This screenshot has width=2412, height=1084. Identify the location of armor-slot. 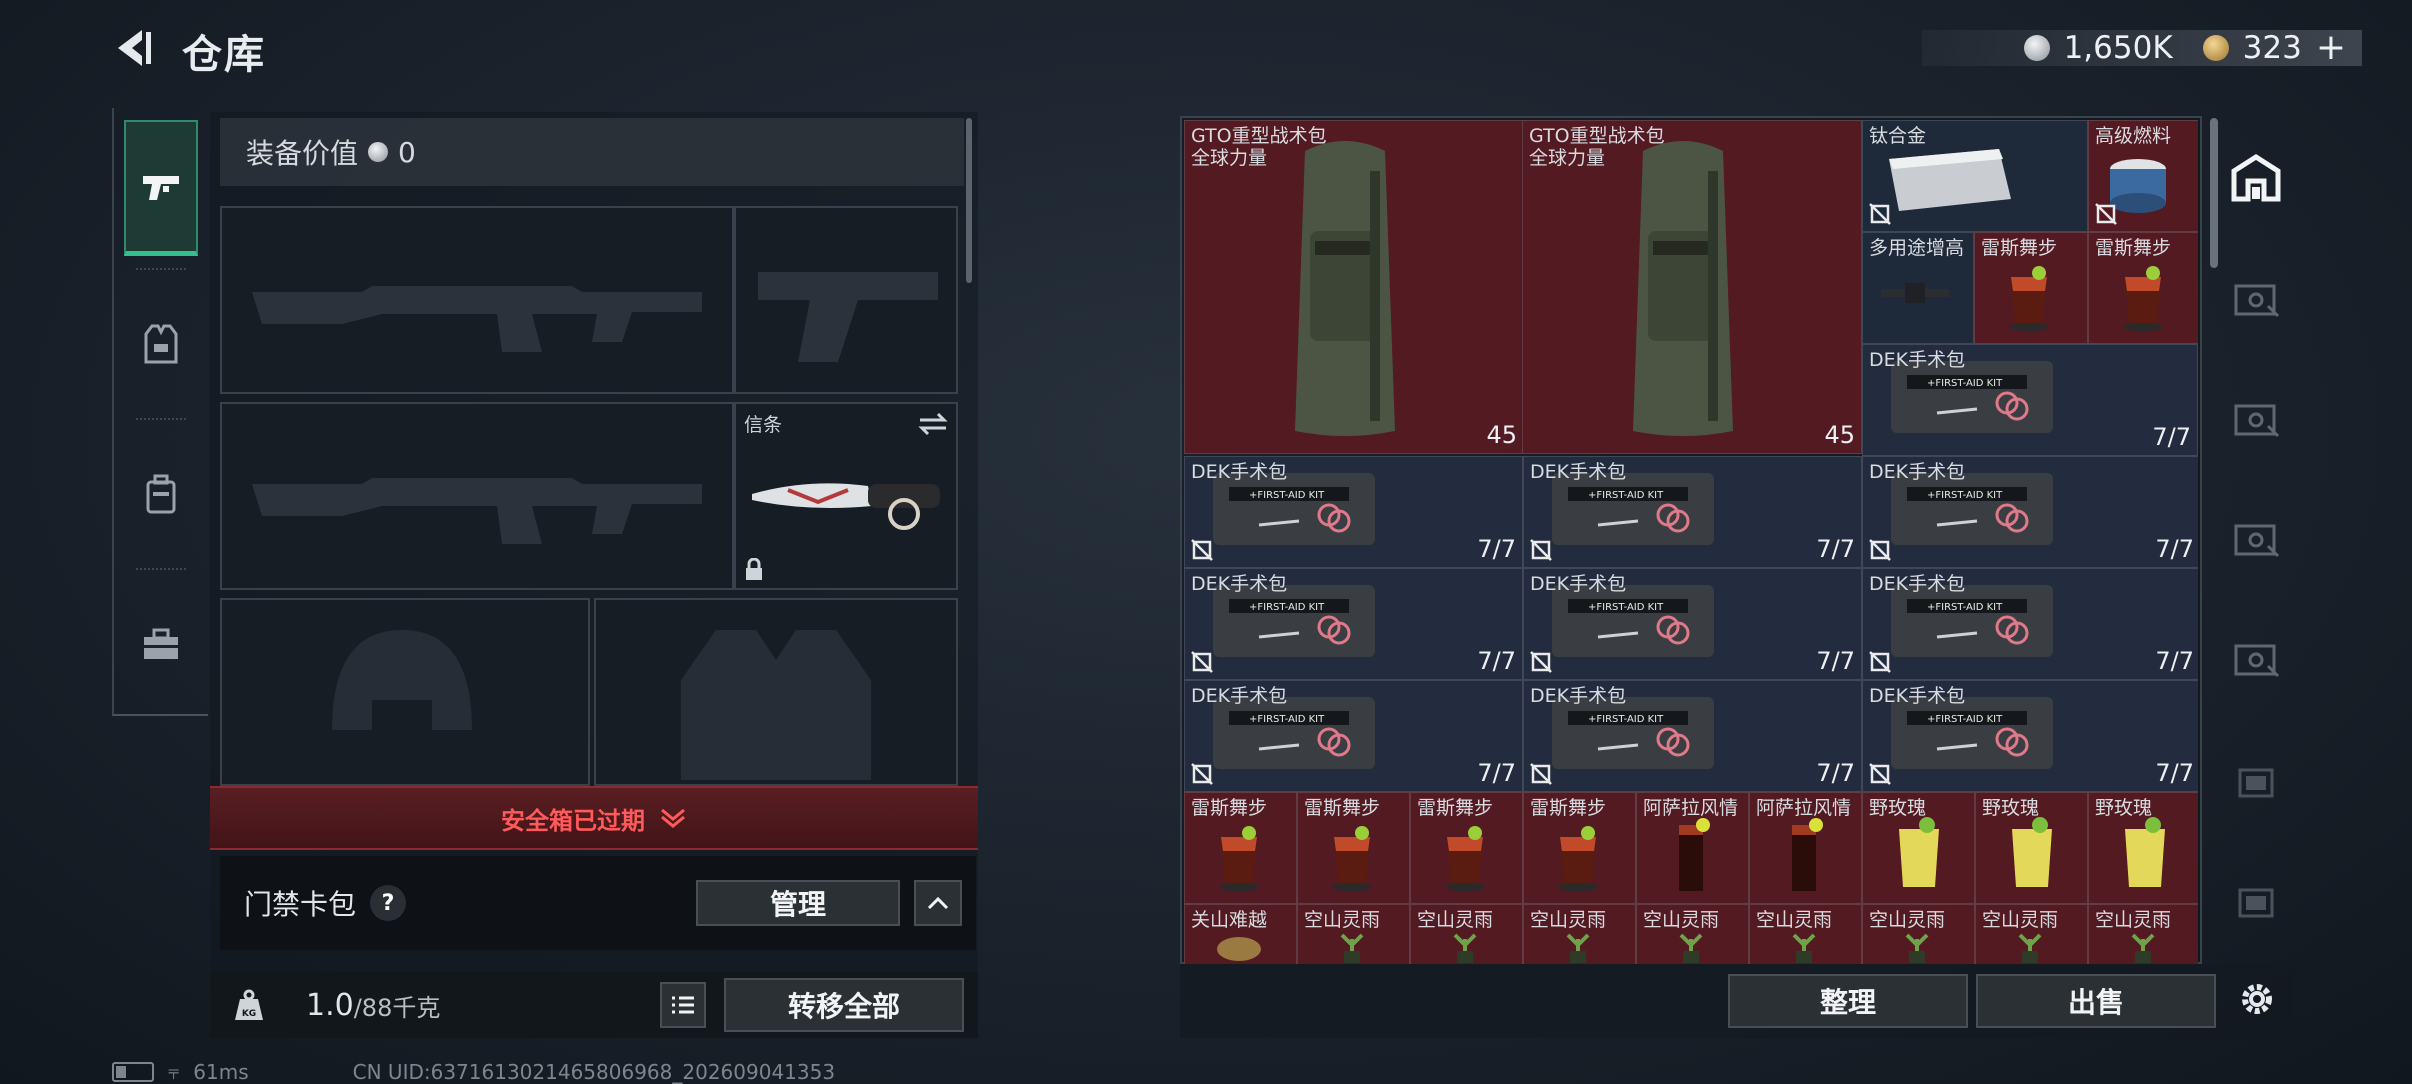
(776, 692).